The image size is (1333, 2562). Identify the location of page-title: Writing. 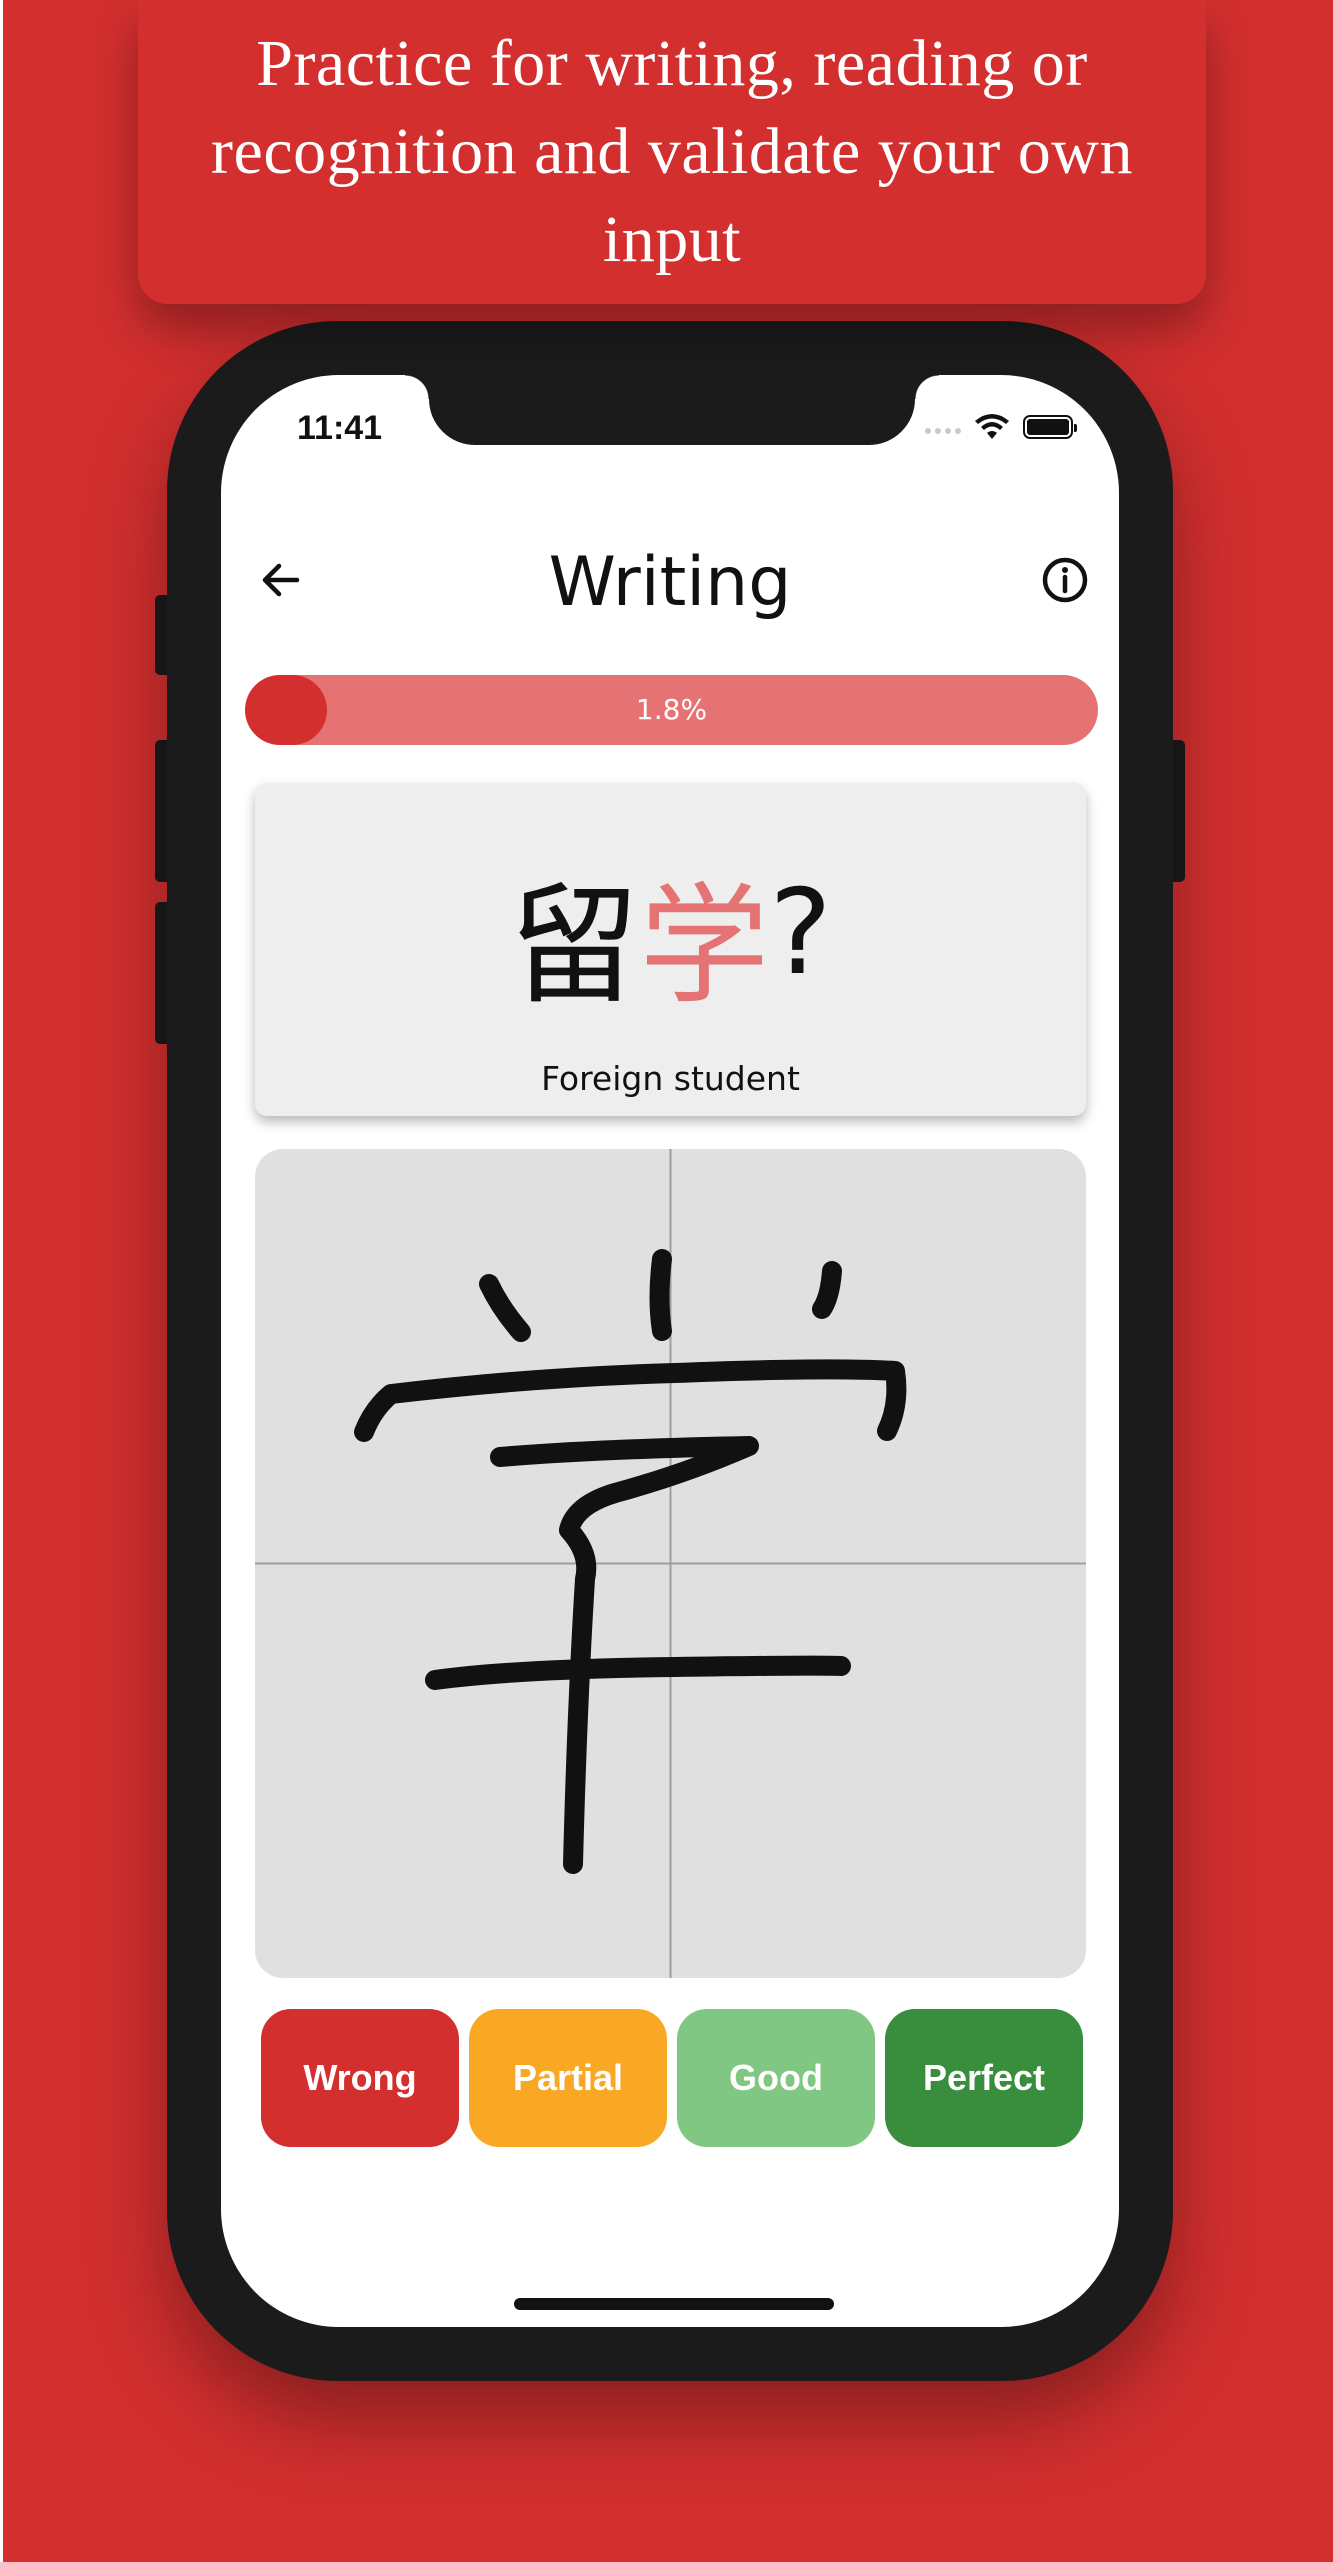
(670, 582).